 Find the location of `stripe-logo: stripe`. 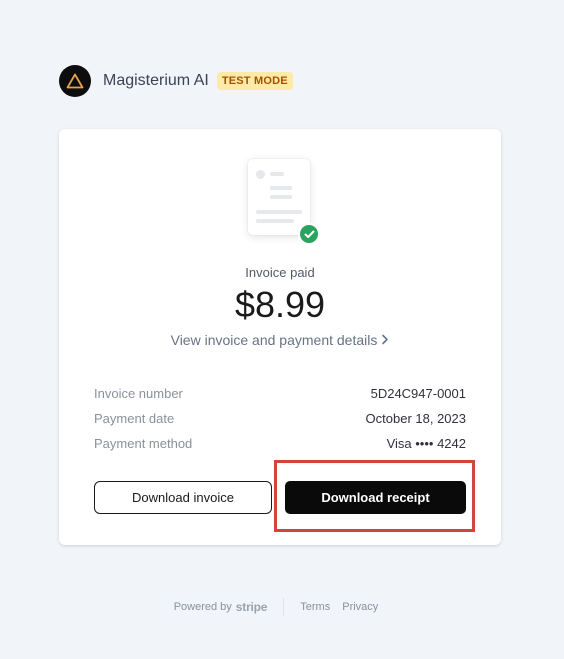

stripe-logo: stripe is located at coordinates (251, 607).